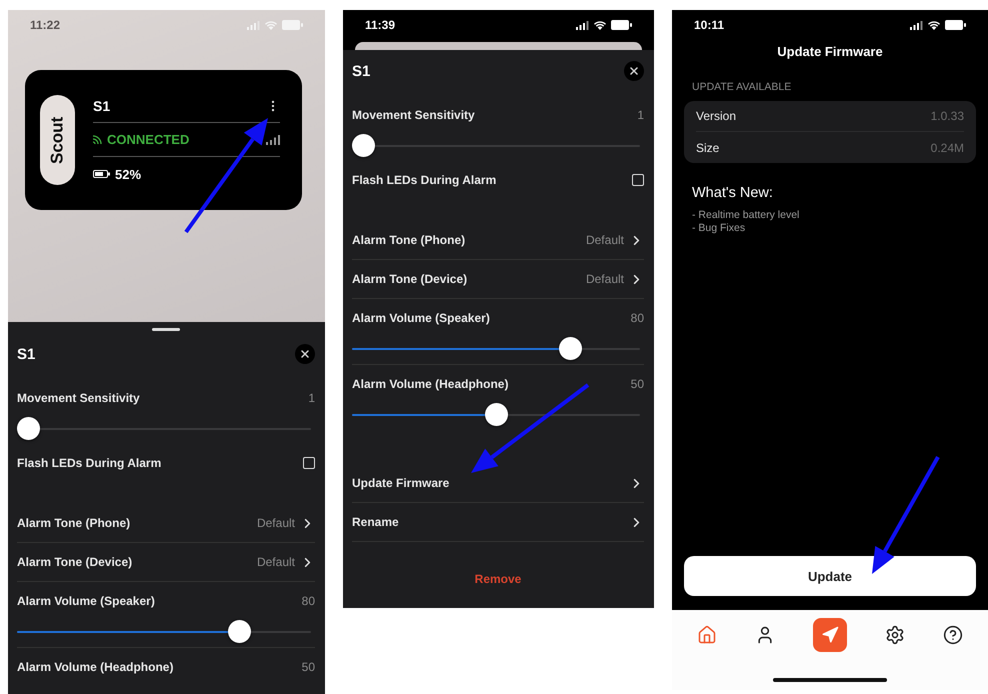 The height and width of the screenshot is (694, 988). I want to click on status-time: 11:39, so click(380, 25).